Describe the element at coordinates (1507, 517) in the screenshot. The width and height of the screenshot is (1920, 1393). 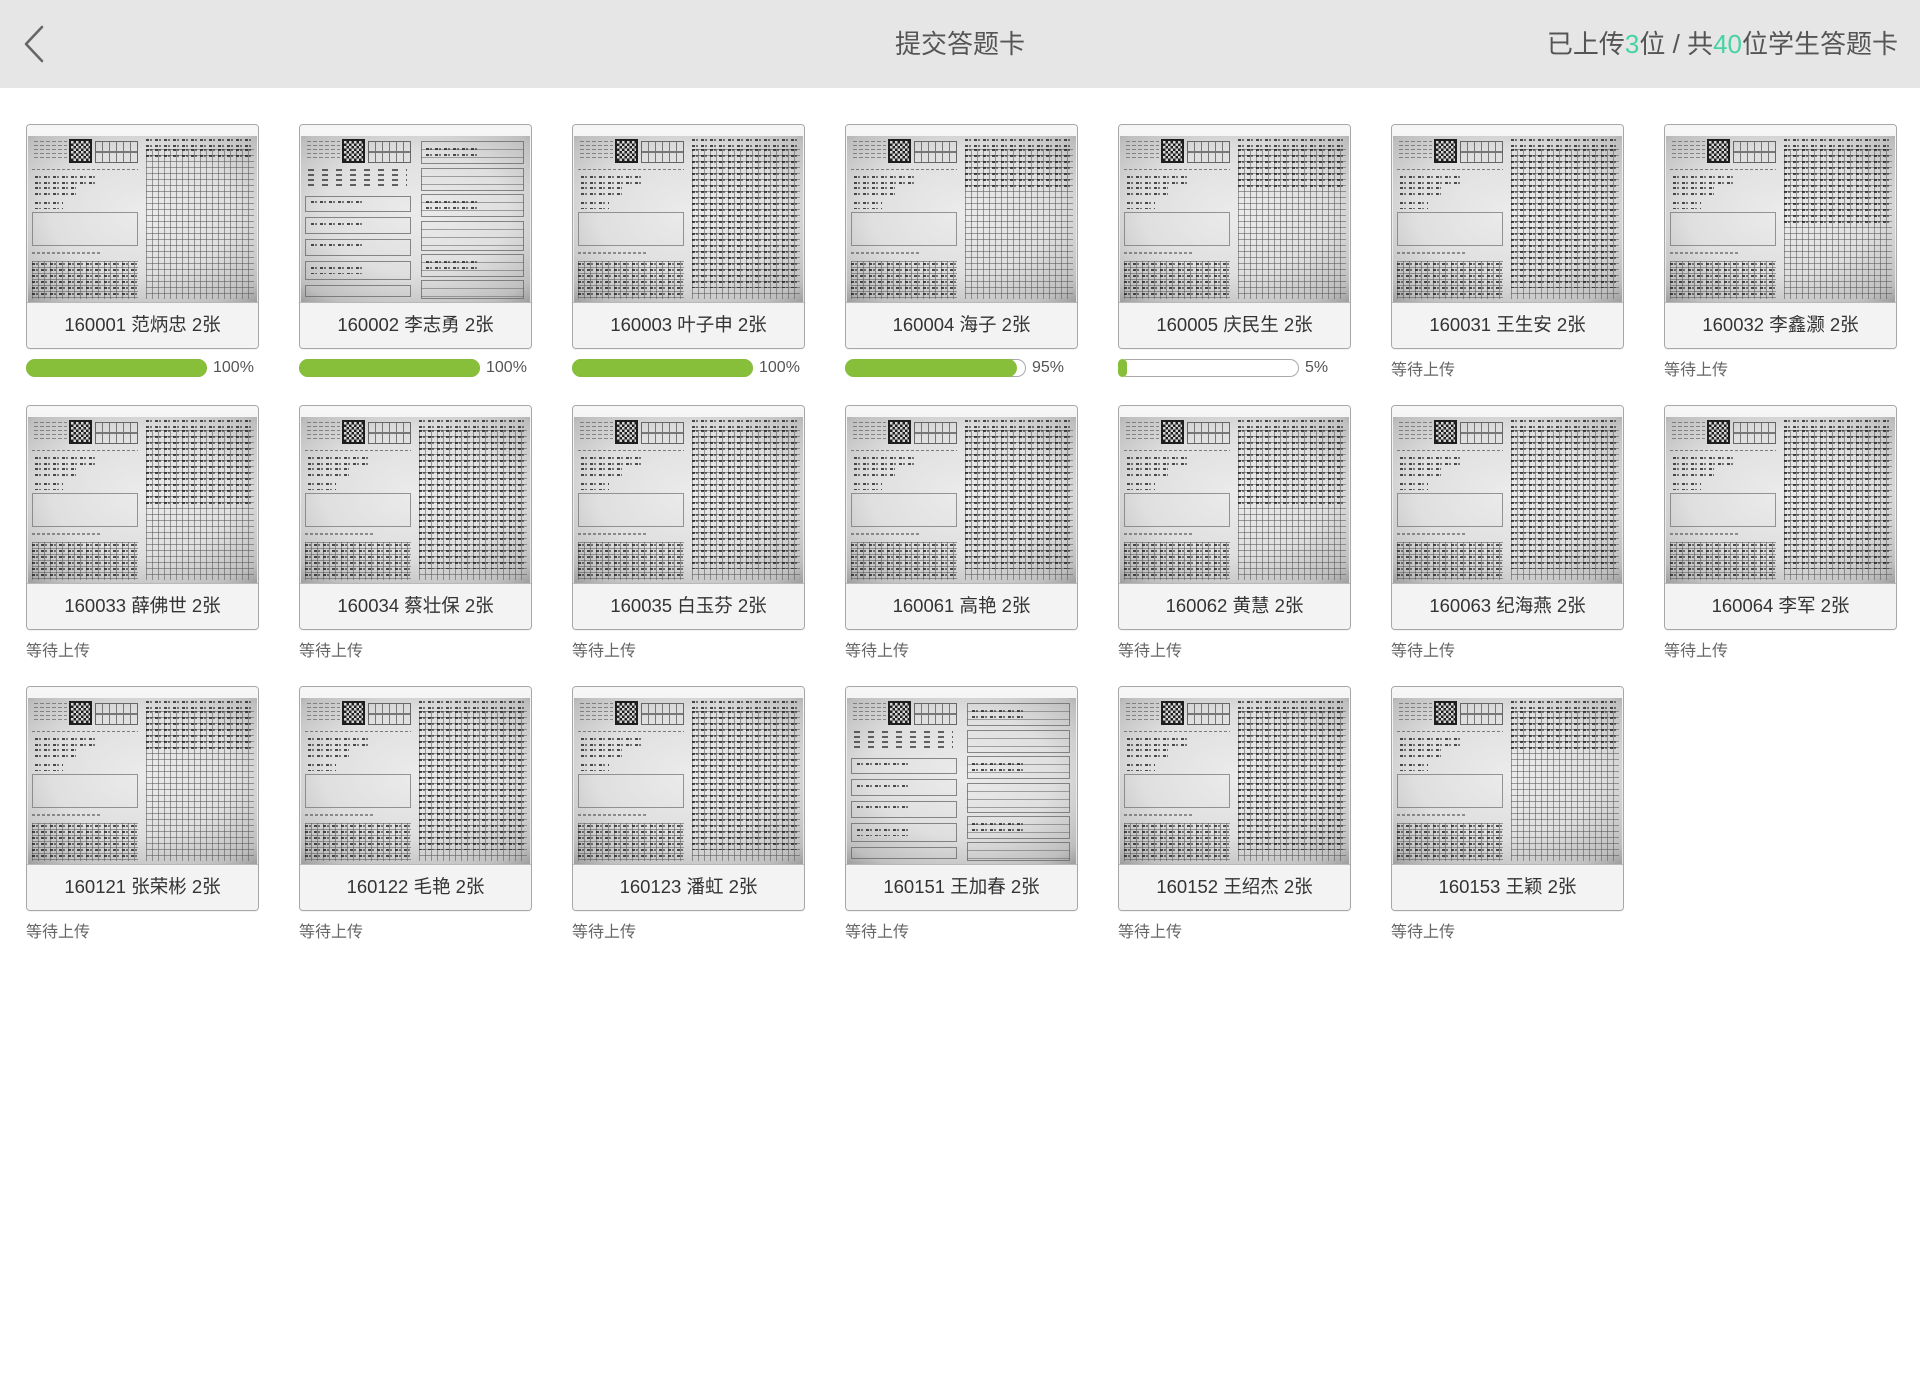
I see `answer-sheet-card: 160063 纪海燕 2张` at that location.